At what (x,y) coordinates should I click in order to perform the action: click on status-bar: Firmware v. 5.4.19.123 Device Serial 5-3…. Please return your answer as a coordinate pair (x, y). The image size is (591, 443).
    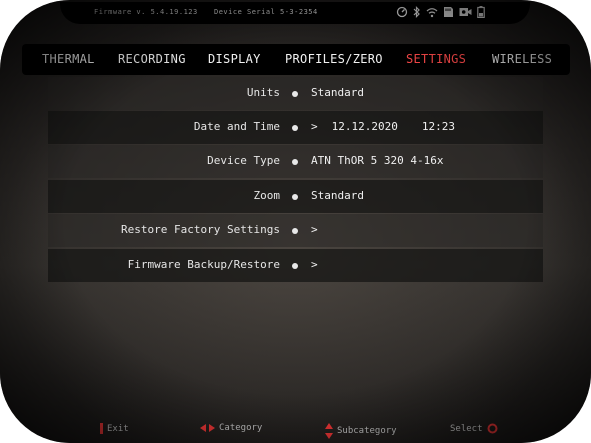
    Looking at the image, I should click on (295, 13).